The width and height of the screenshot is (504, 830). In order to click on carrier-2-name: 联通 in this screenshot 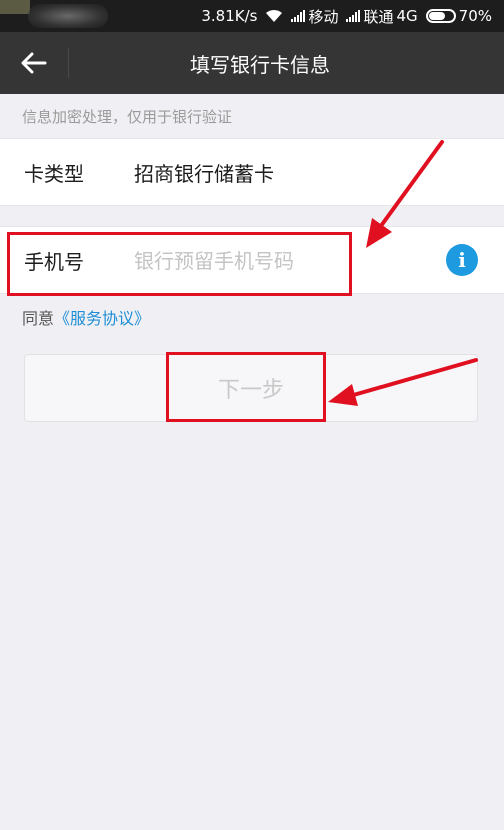, I will do `click(378, 16)`.